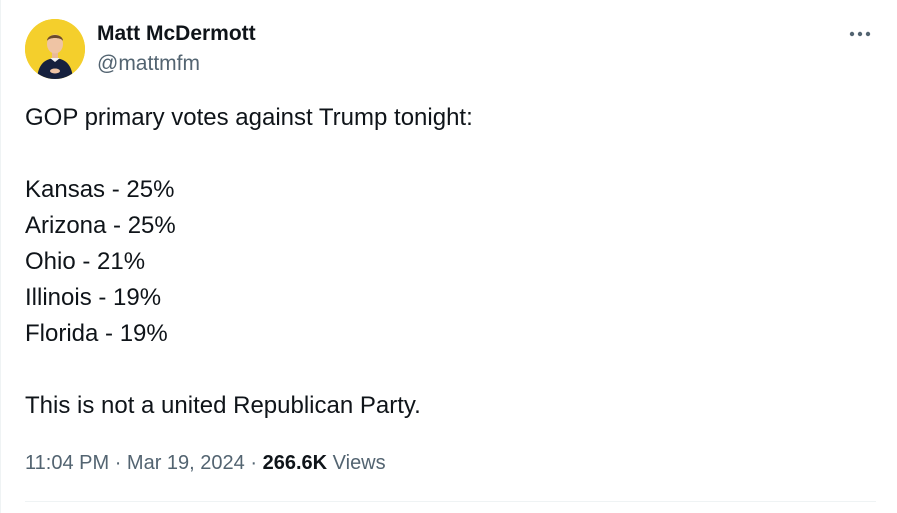 The height and width of the screenshot is (513, 897). Describe the element at coordinates (186, 463) in the screenshot. I see `tweet-date: Mar 19, 2024` at that location.